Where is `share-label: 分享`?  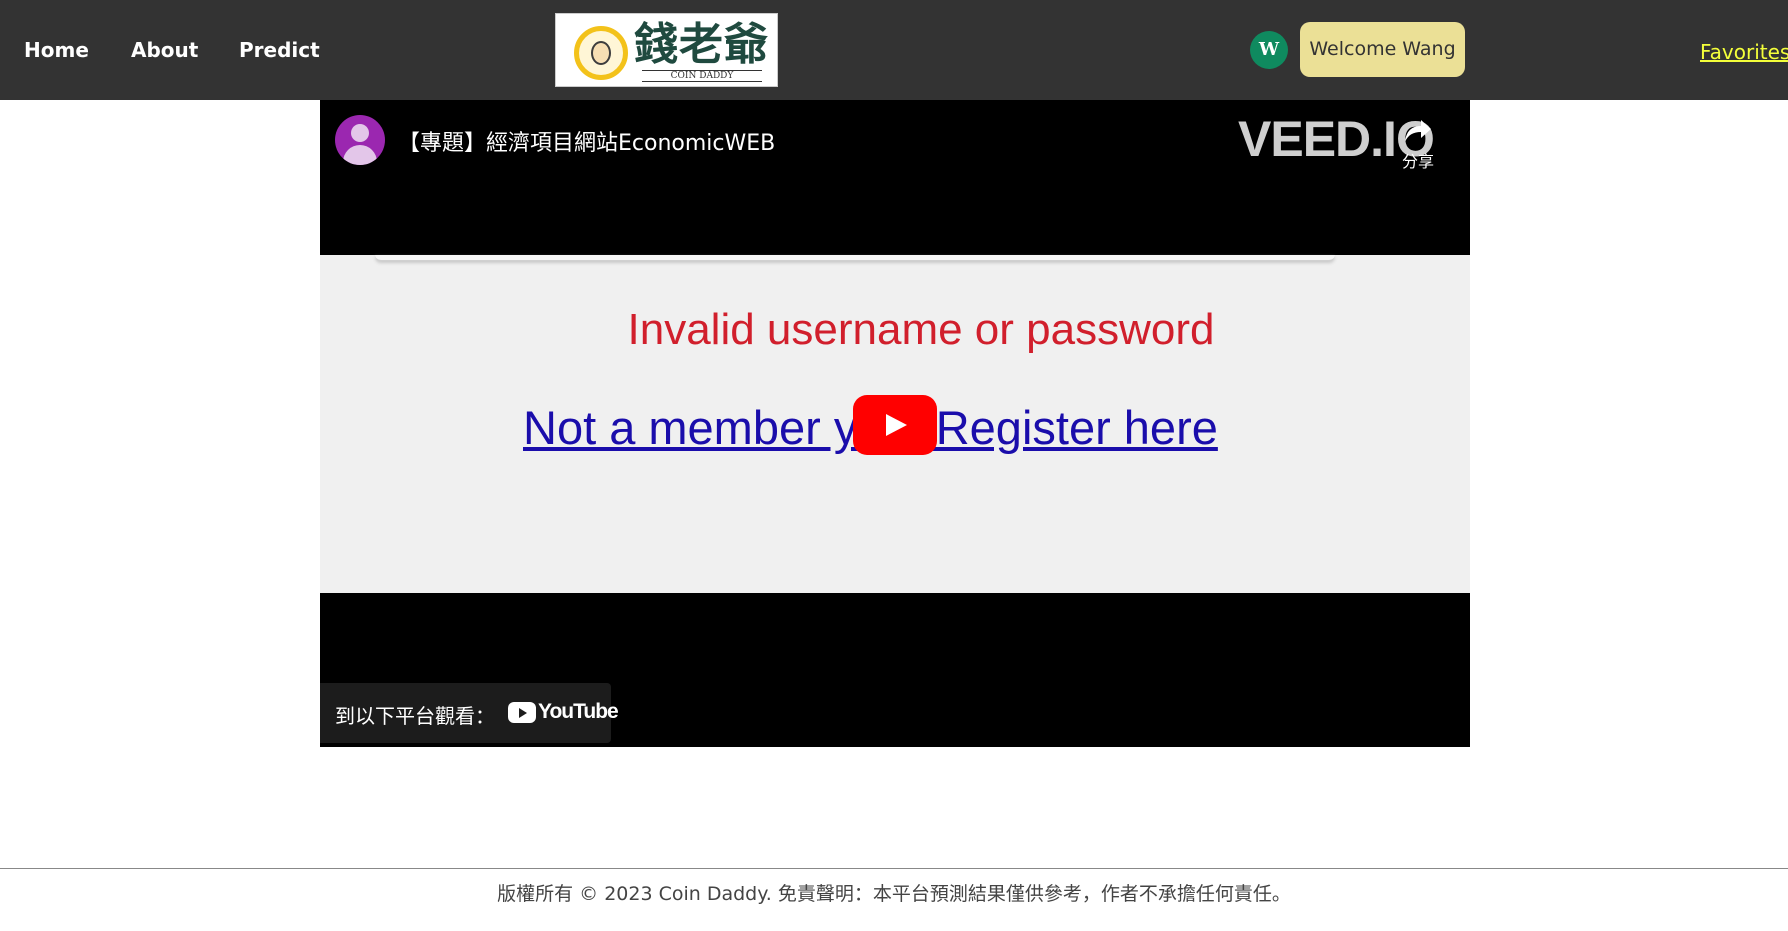
share-label: 分享 is located at coordinates (1417, 161).